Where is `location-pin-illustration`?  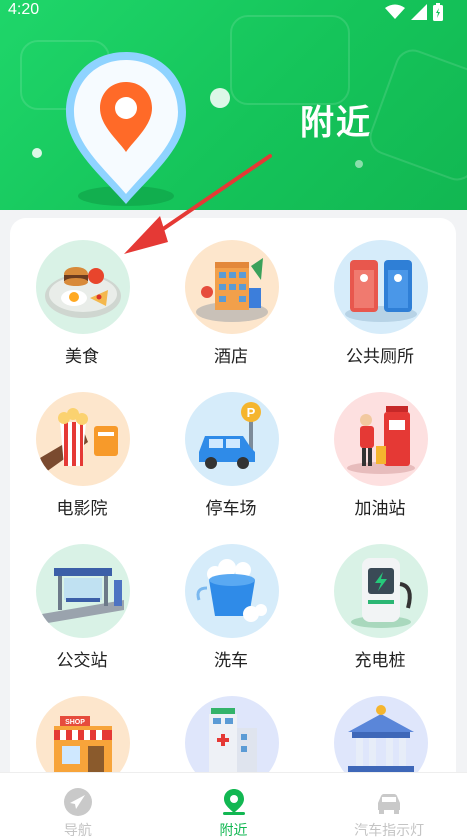
location-pin-illustration is located at coordinates (126, 129).